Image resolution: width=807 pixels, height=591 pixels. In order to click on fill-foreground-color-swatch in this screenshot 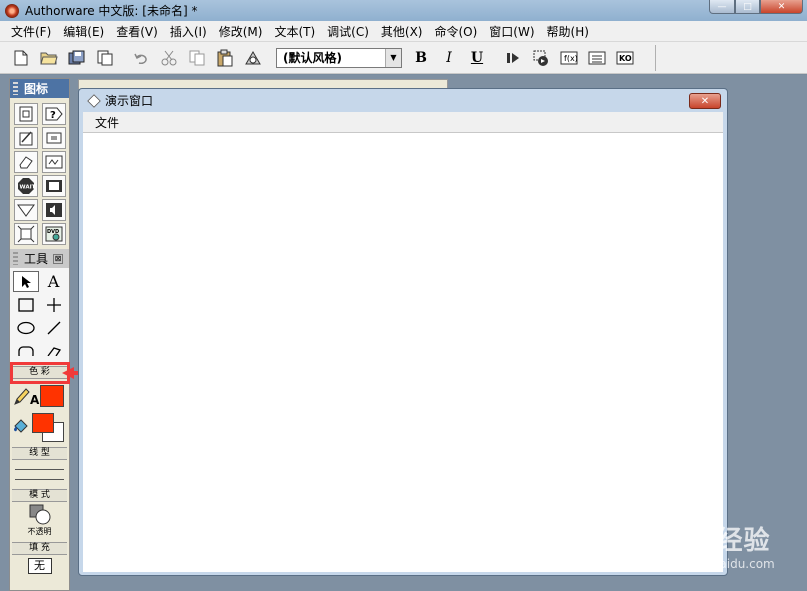, I will do `click(43, 423)`.